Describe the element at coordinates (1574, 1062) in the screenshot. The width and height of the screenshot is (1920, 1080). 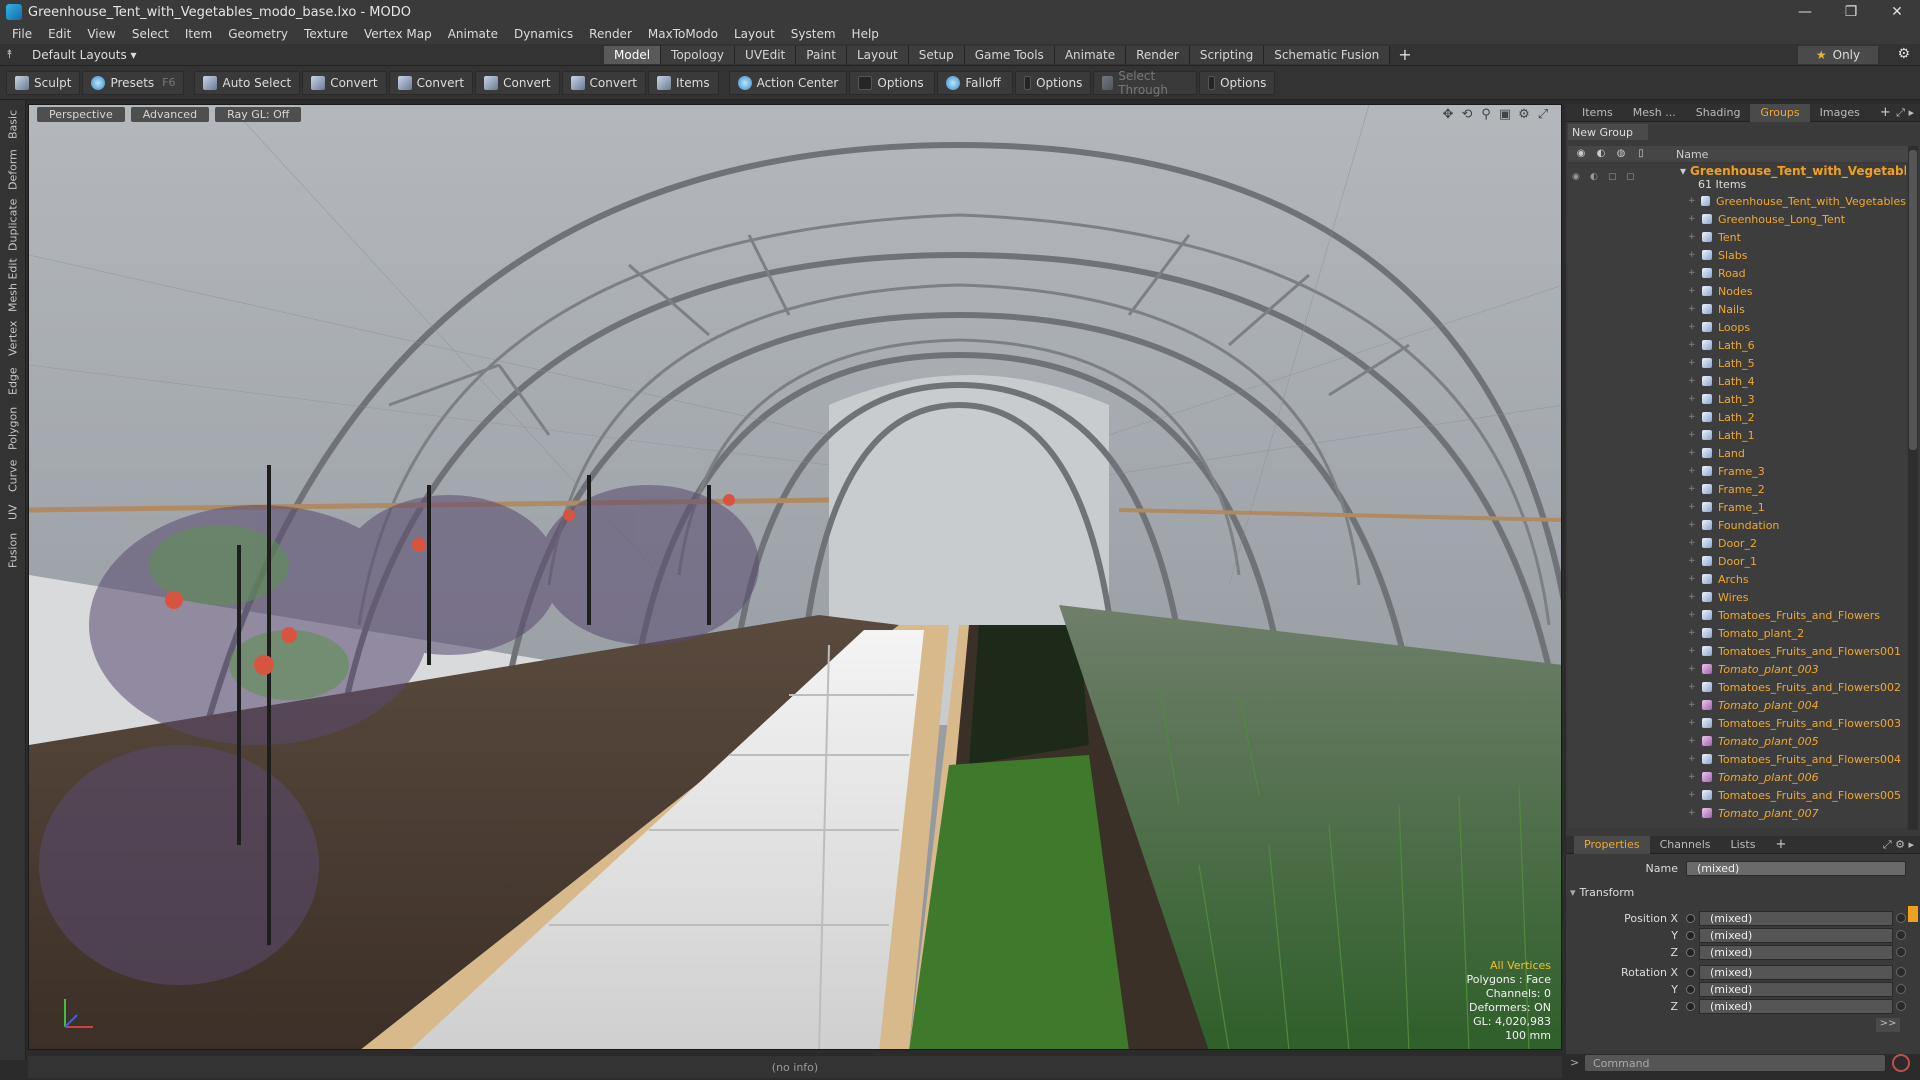
I see `command-history-arrow-icon: >` at that location.